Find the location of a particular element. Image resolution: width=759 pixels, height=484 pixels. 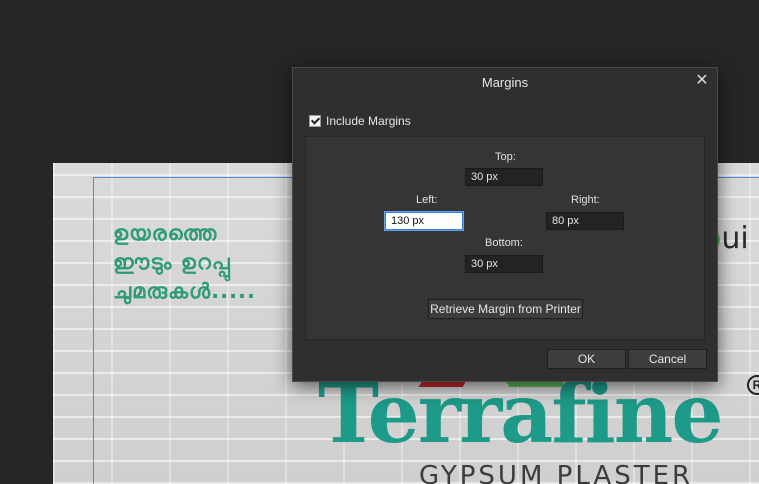

margin-guide-vertical is located at coordinates (93, 330).